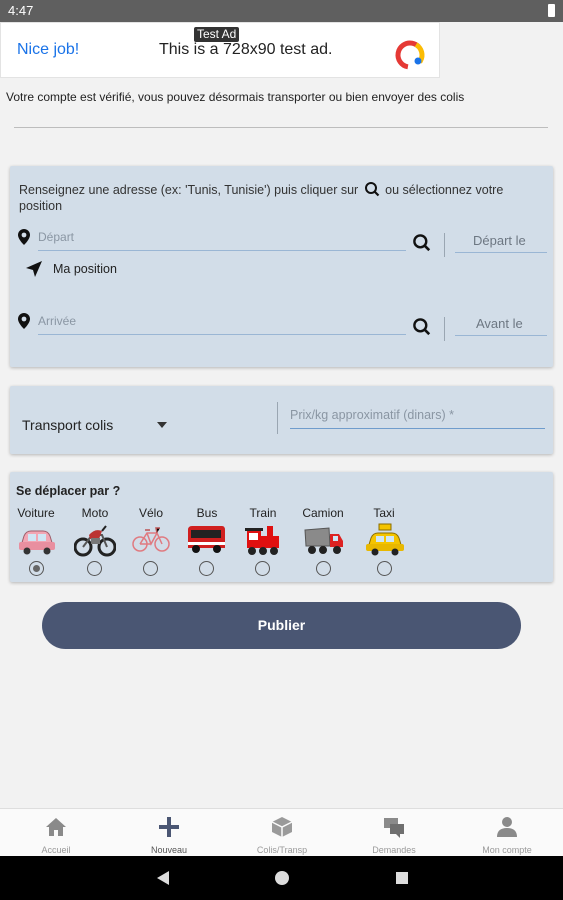 This screenshot has height=900, width=563. Describe the element at coordinates (162, 425) in the screenshot. I see `dropdown-arrow-icon` at that location.